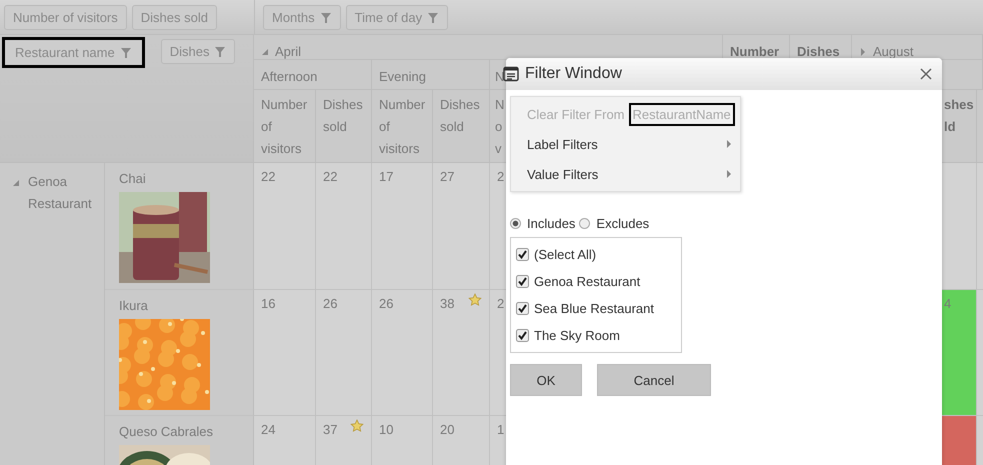 This screenshot has height=465, width=983. Describe the element at coordinates (543, 223) in the screenshot. I see `radio-option: Includes` at that location.